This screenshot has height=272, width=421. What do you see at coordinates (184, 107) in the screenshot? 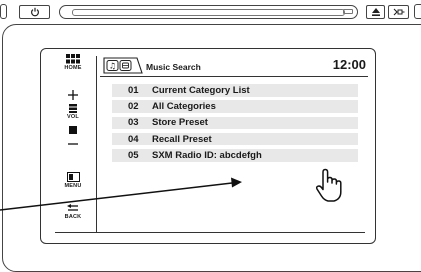
I see `item-text: All Categories` at bounding box center [184, 107].